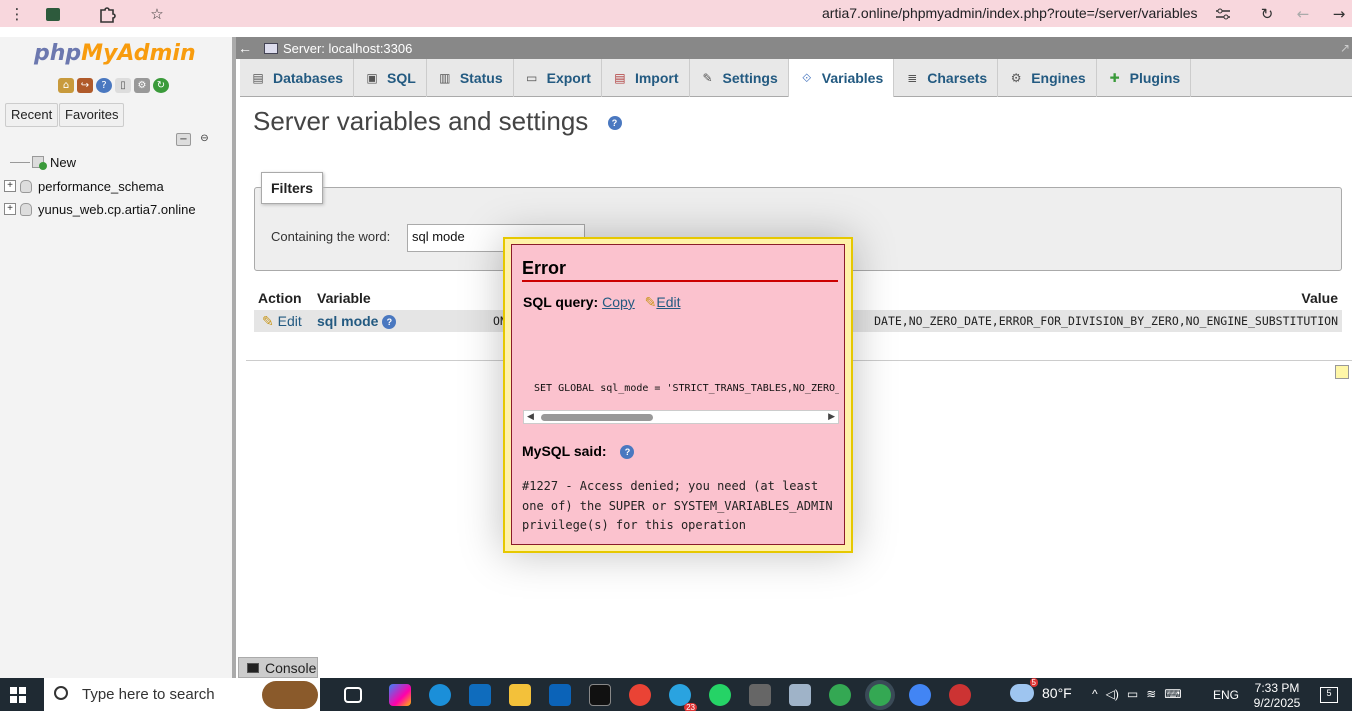 This screenshot has height=711, width=1352. I want to click on refresh-icon: ↻, so click(161, 85).